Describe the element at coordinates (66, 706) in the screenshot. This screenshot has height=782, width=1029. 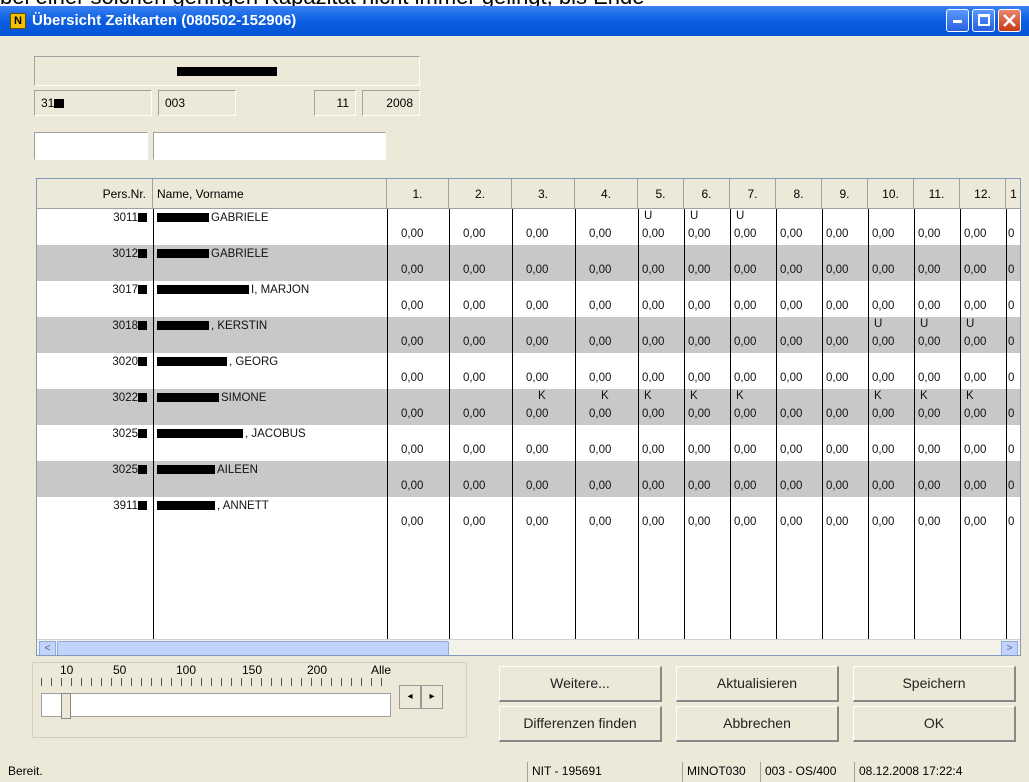
I see `slider-thumb` at that location.